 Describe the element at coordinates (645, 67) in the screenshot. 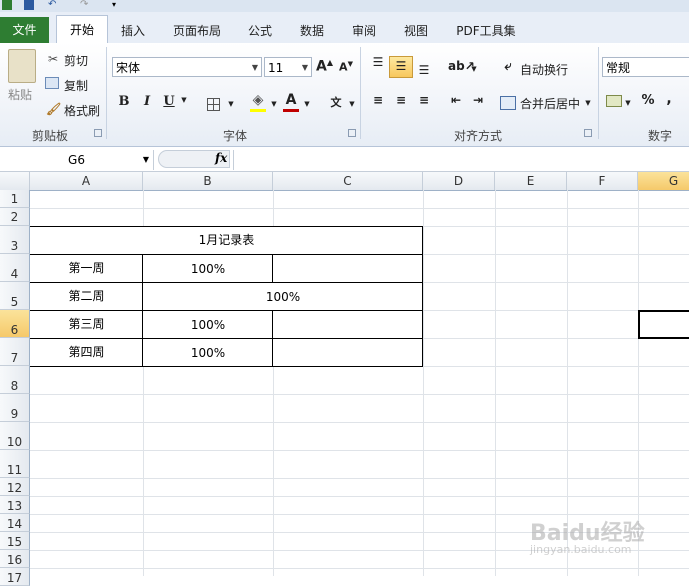

I see `number-format-select: 常规` at that location.